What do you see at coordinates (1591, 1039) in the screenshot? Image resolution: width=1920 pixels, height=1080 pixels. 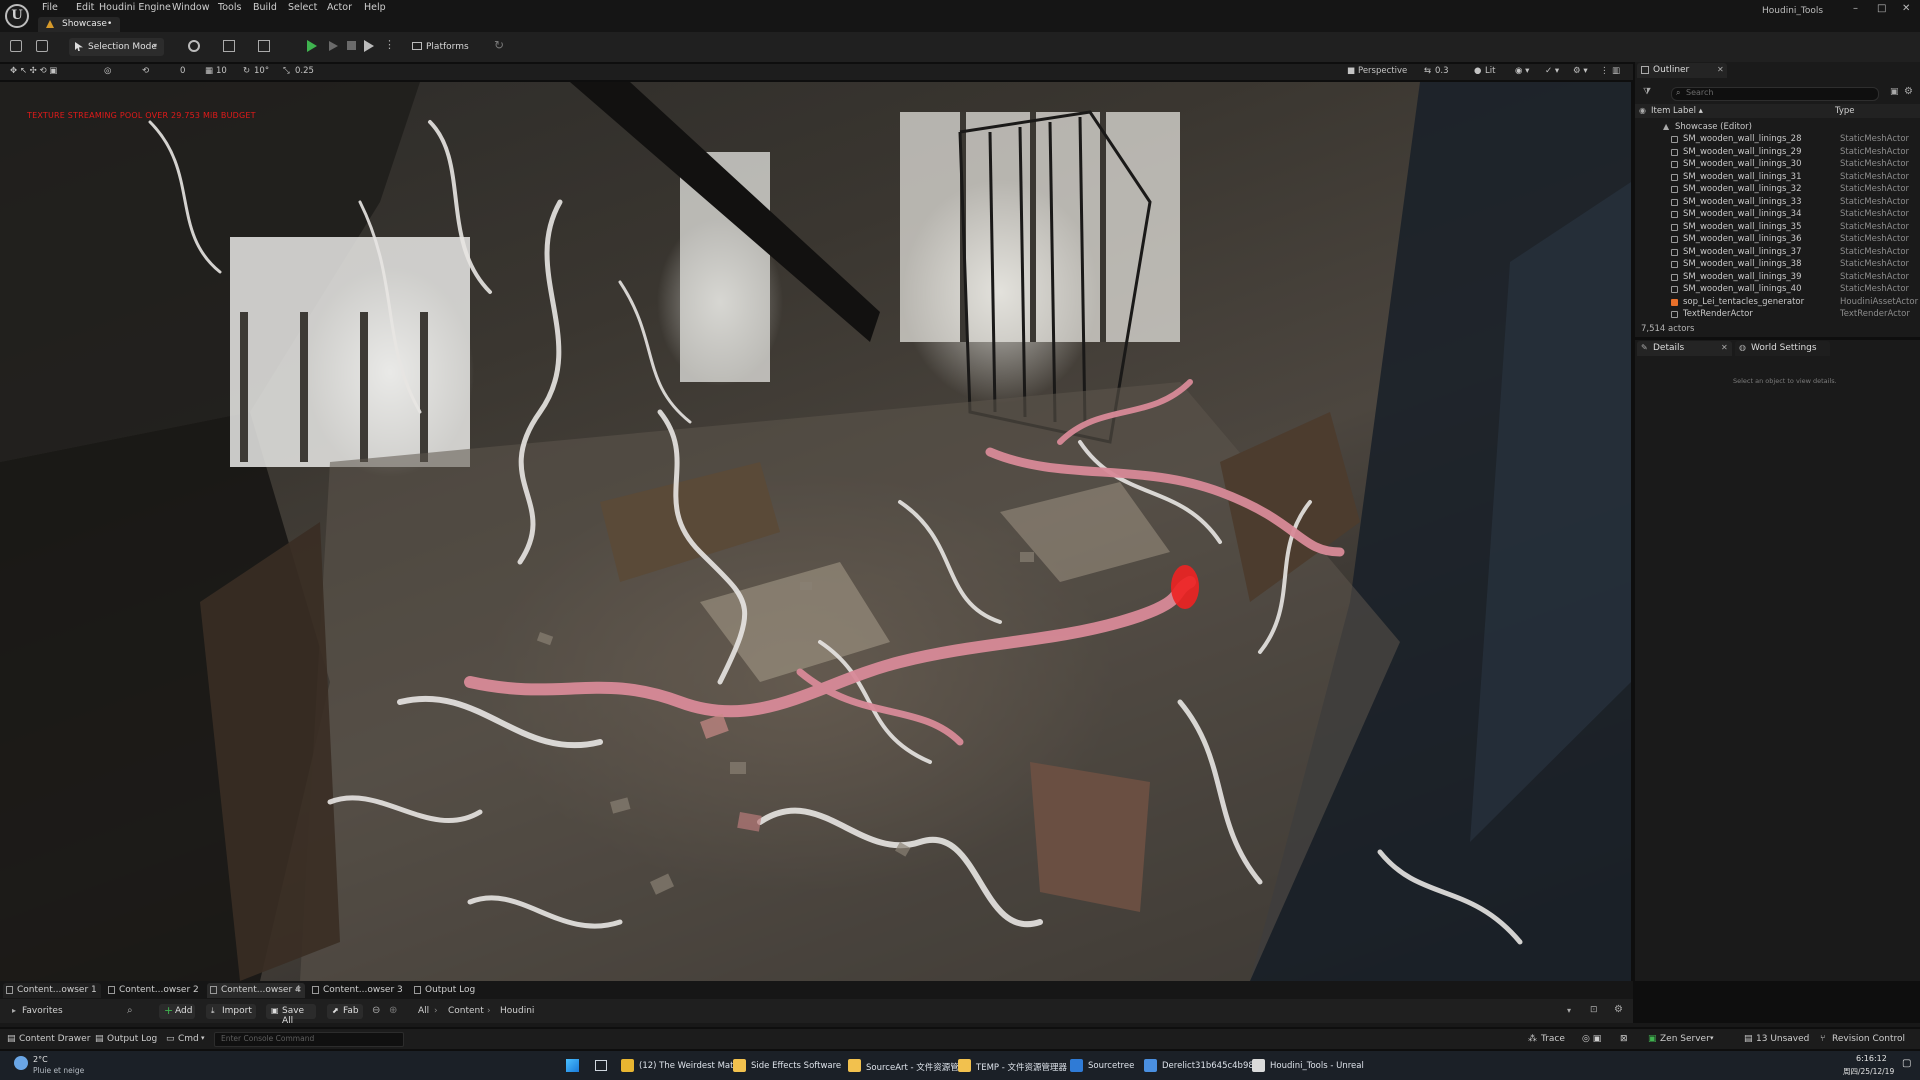 I see `derived-data-icon: ◎ ▣` at bounding box center [1591, 1039].